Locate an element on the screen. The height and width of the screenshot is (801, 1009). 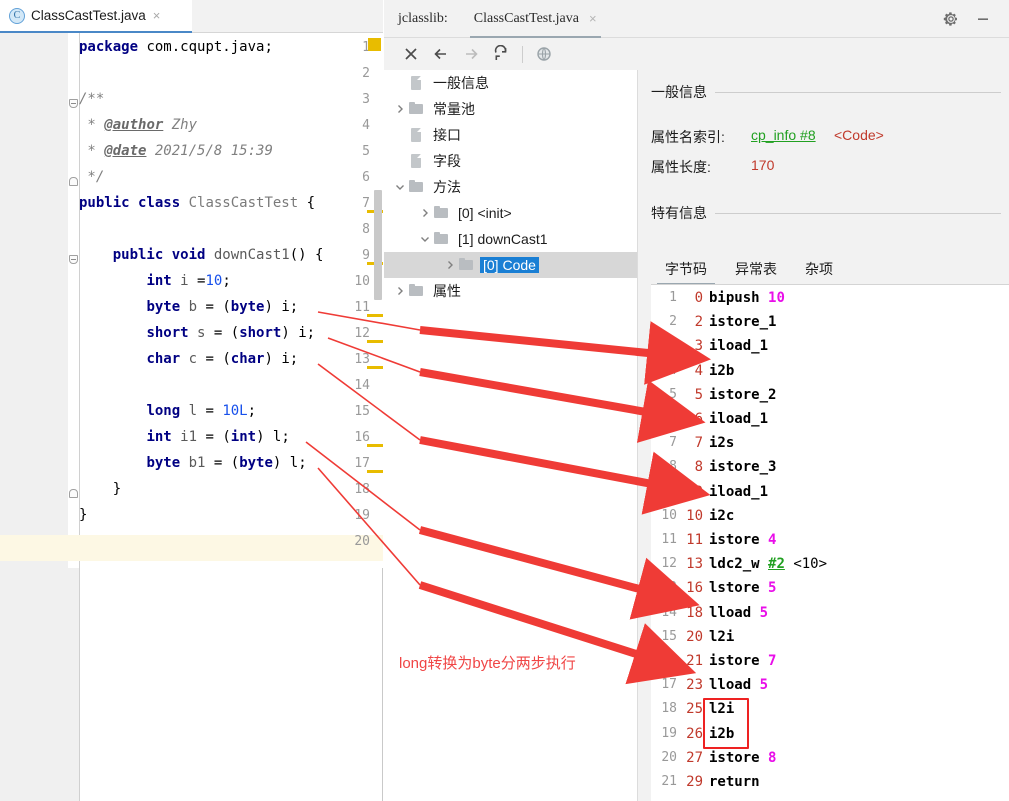
bytecode-row-index: 8 is located at coordinates (673, 467).